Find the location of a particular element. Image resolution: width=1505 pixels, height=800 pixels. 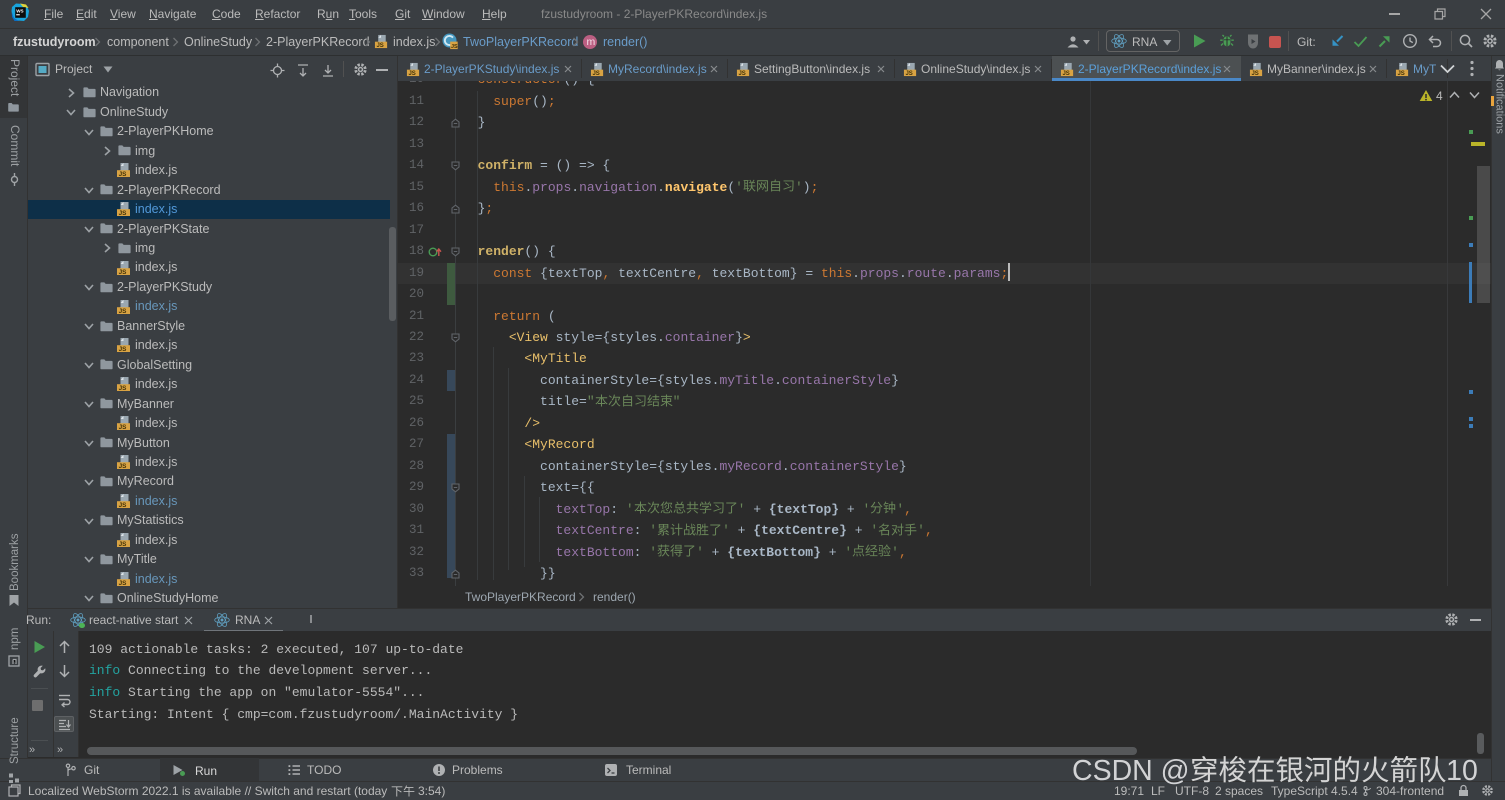

svg-text: JS is located at coordinates (454, 47).